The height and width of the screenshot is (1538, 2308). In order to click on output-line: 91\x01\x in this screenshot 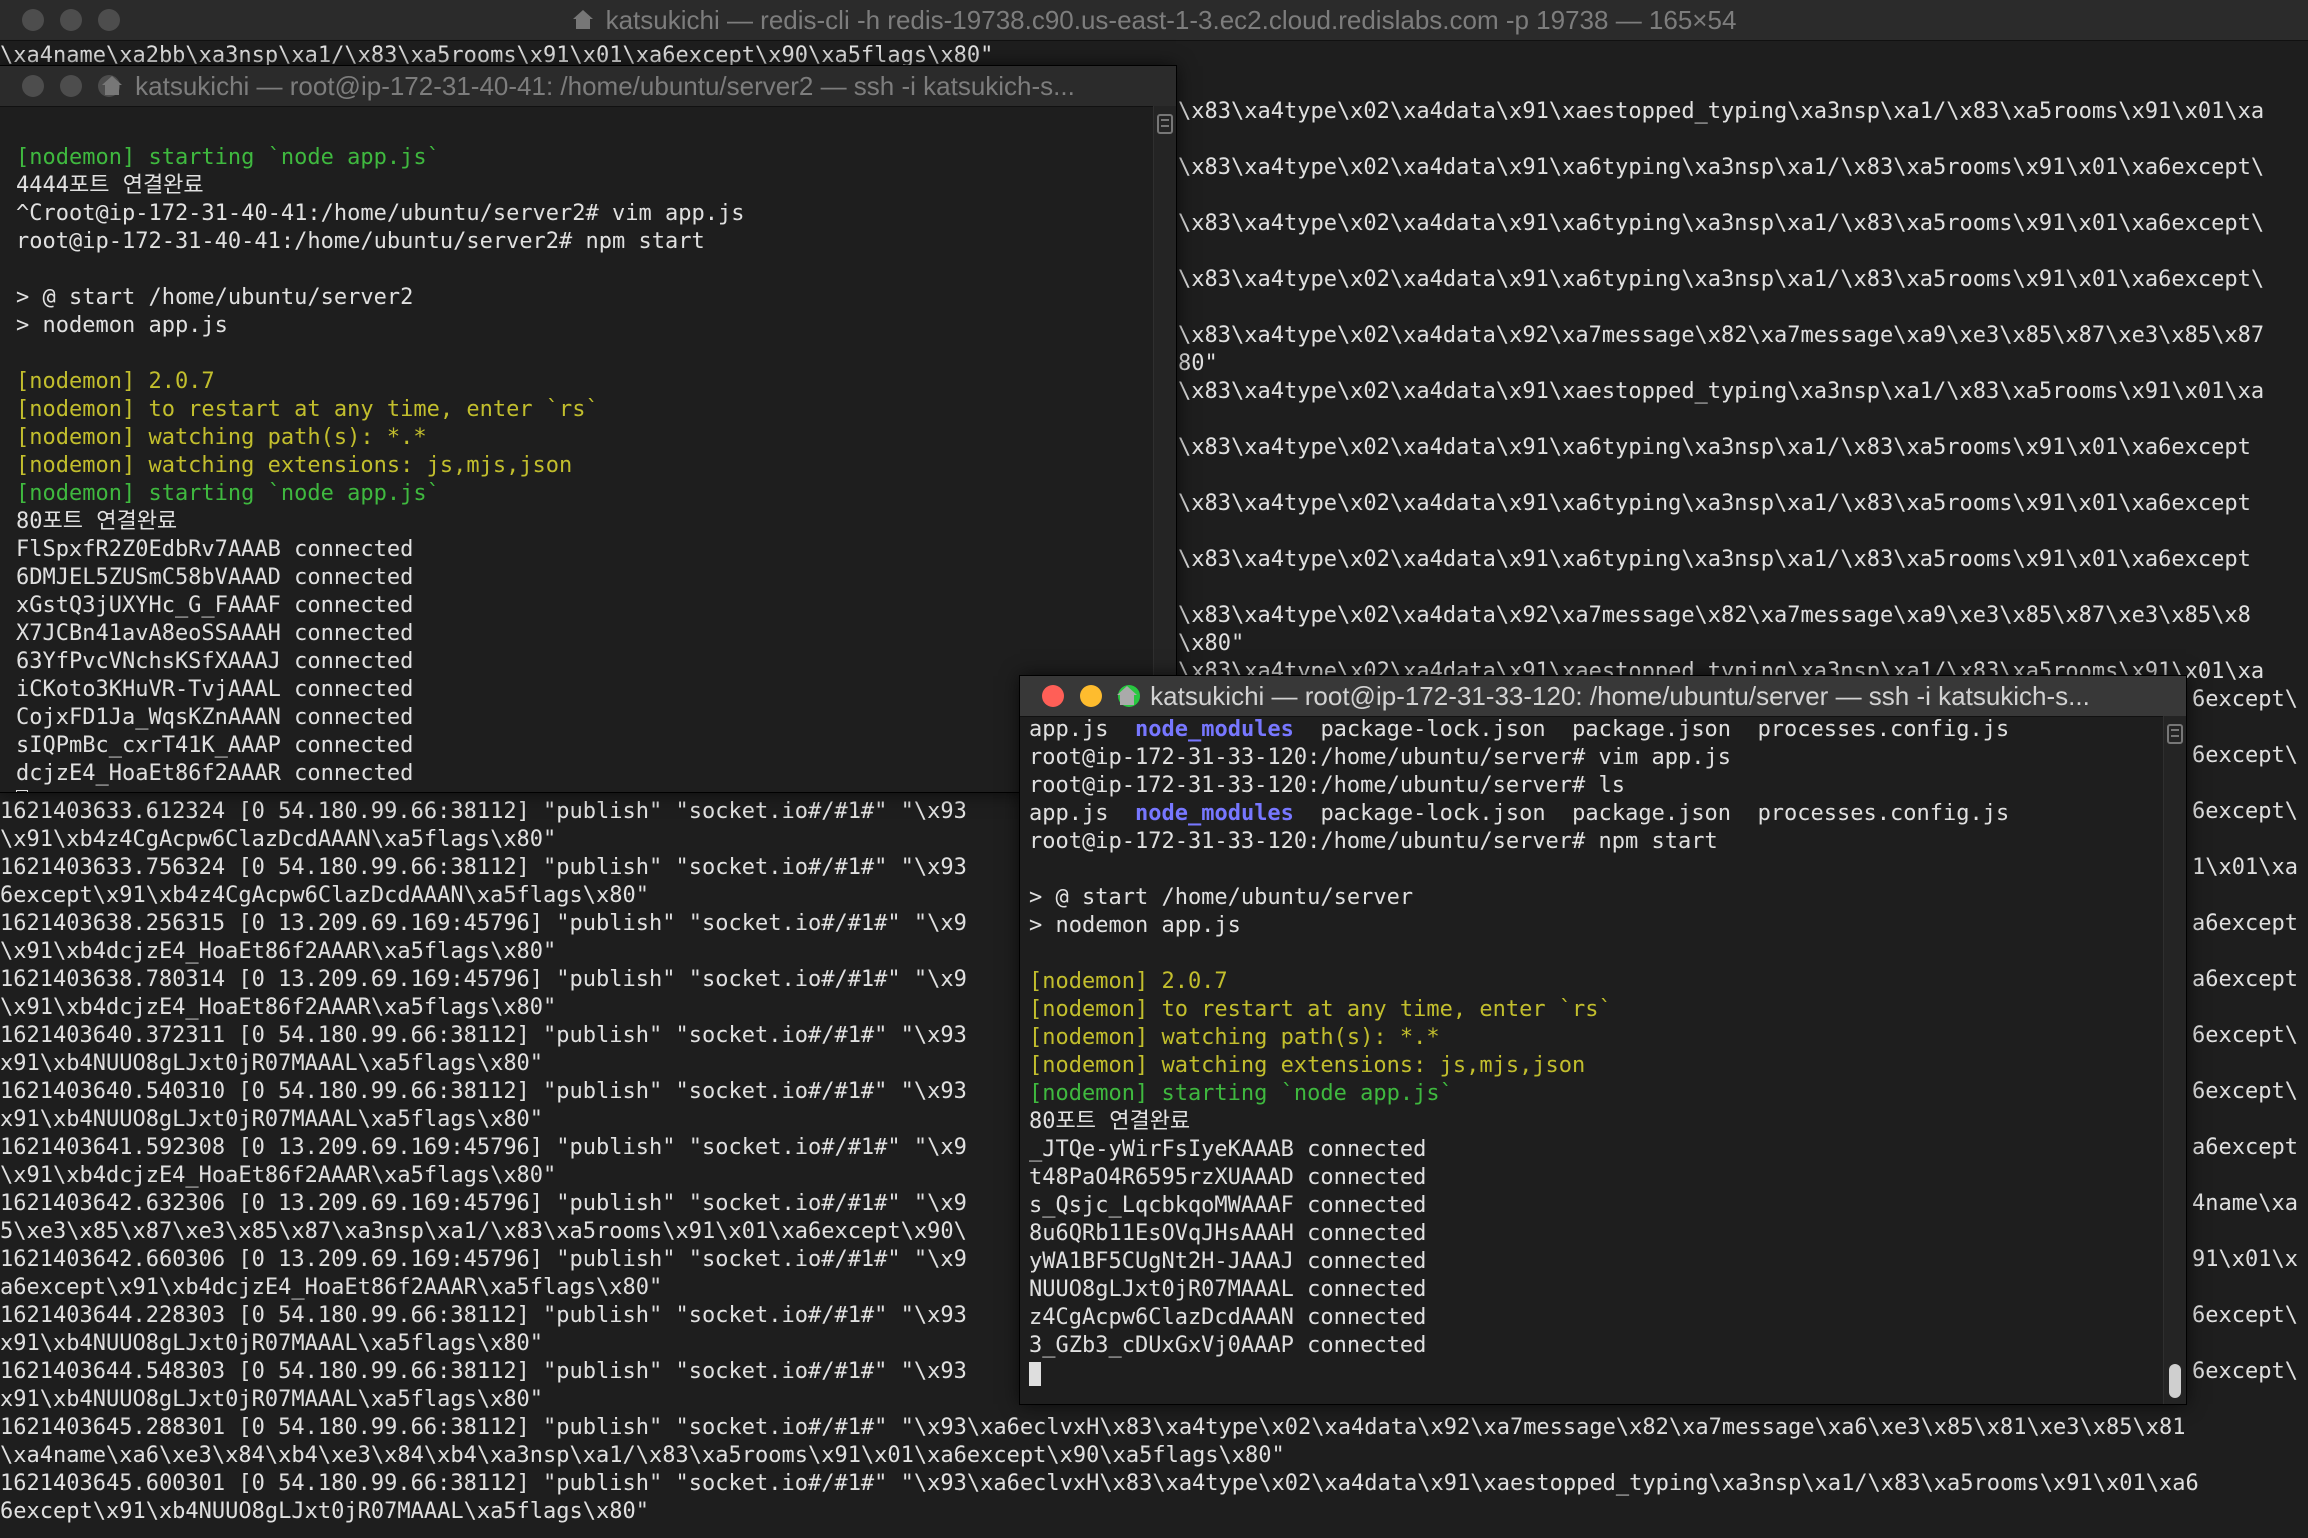, I will do `click(2245, 1259)`.